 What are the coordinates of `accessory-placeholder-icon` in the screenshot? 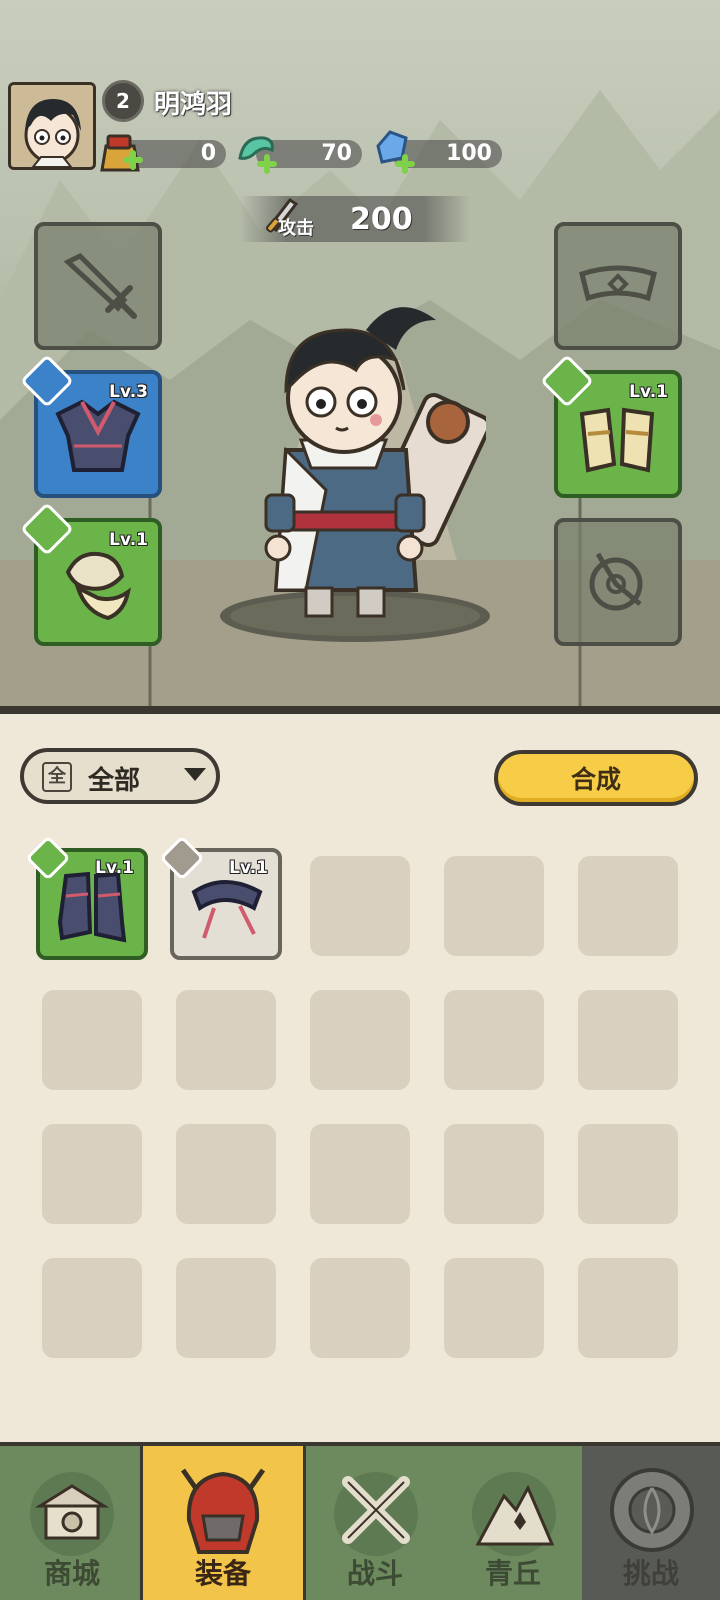 It's located at (616, 581).